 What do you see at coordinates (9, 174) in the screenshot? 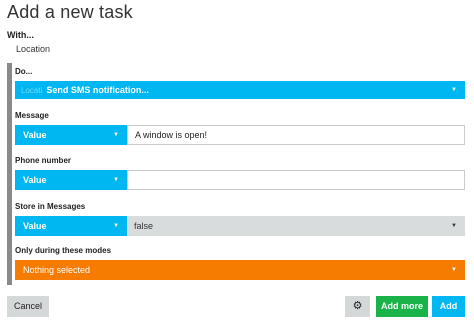
I see `panel-side-bar` at bounding box center [9, 174].